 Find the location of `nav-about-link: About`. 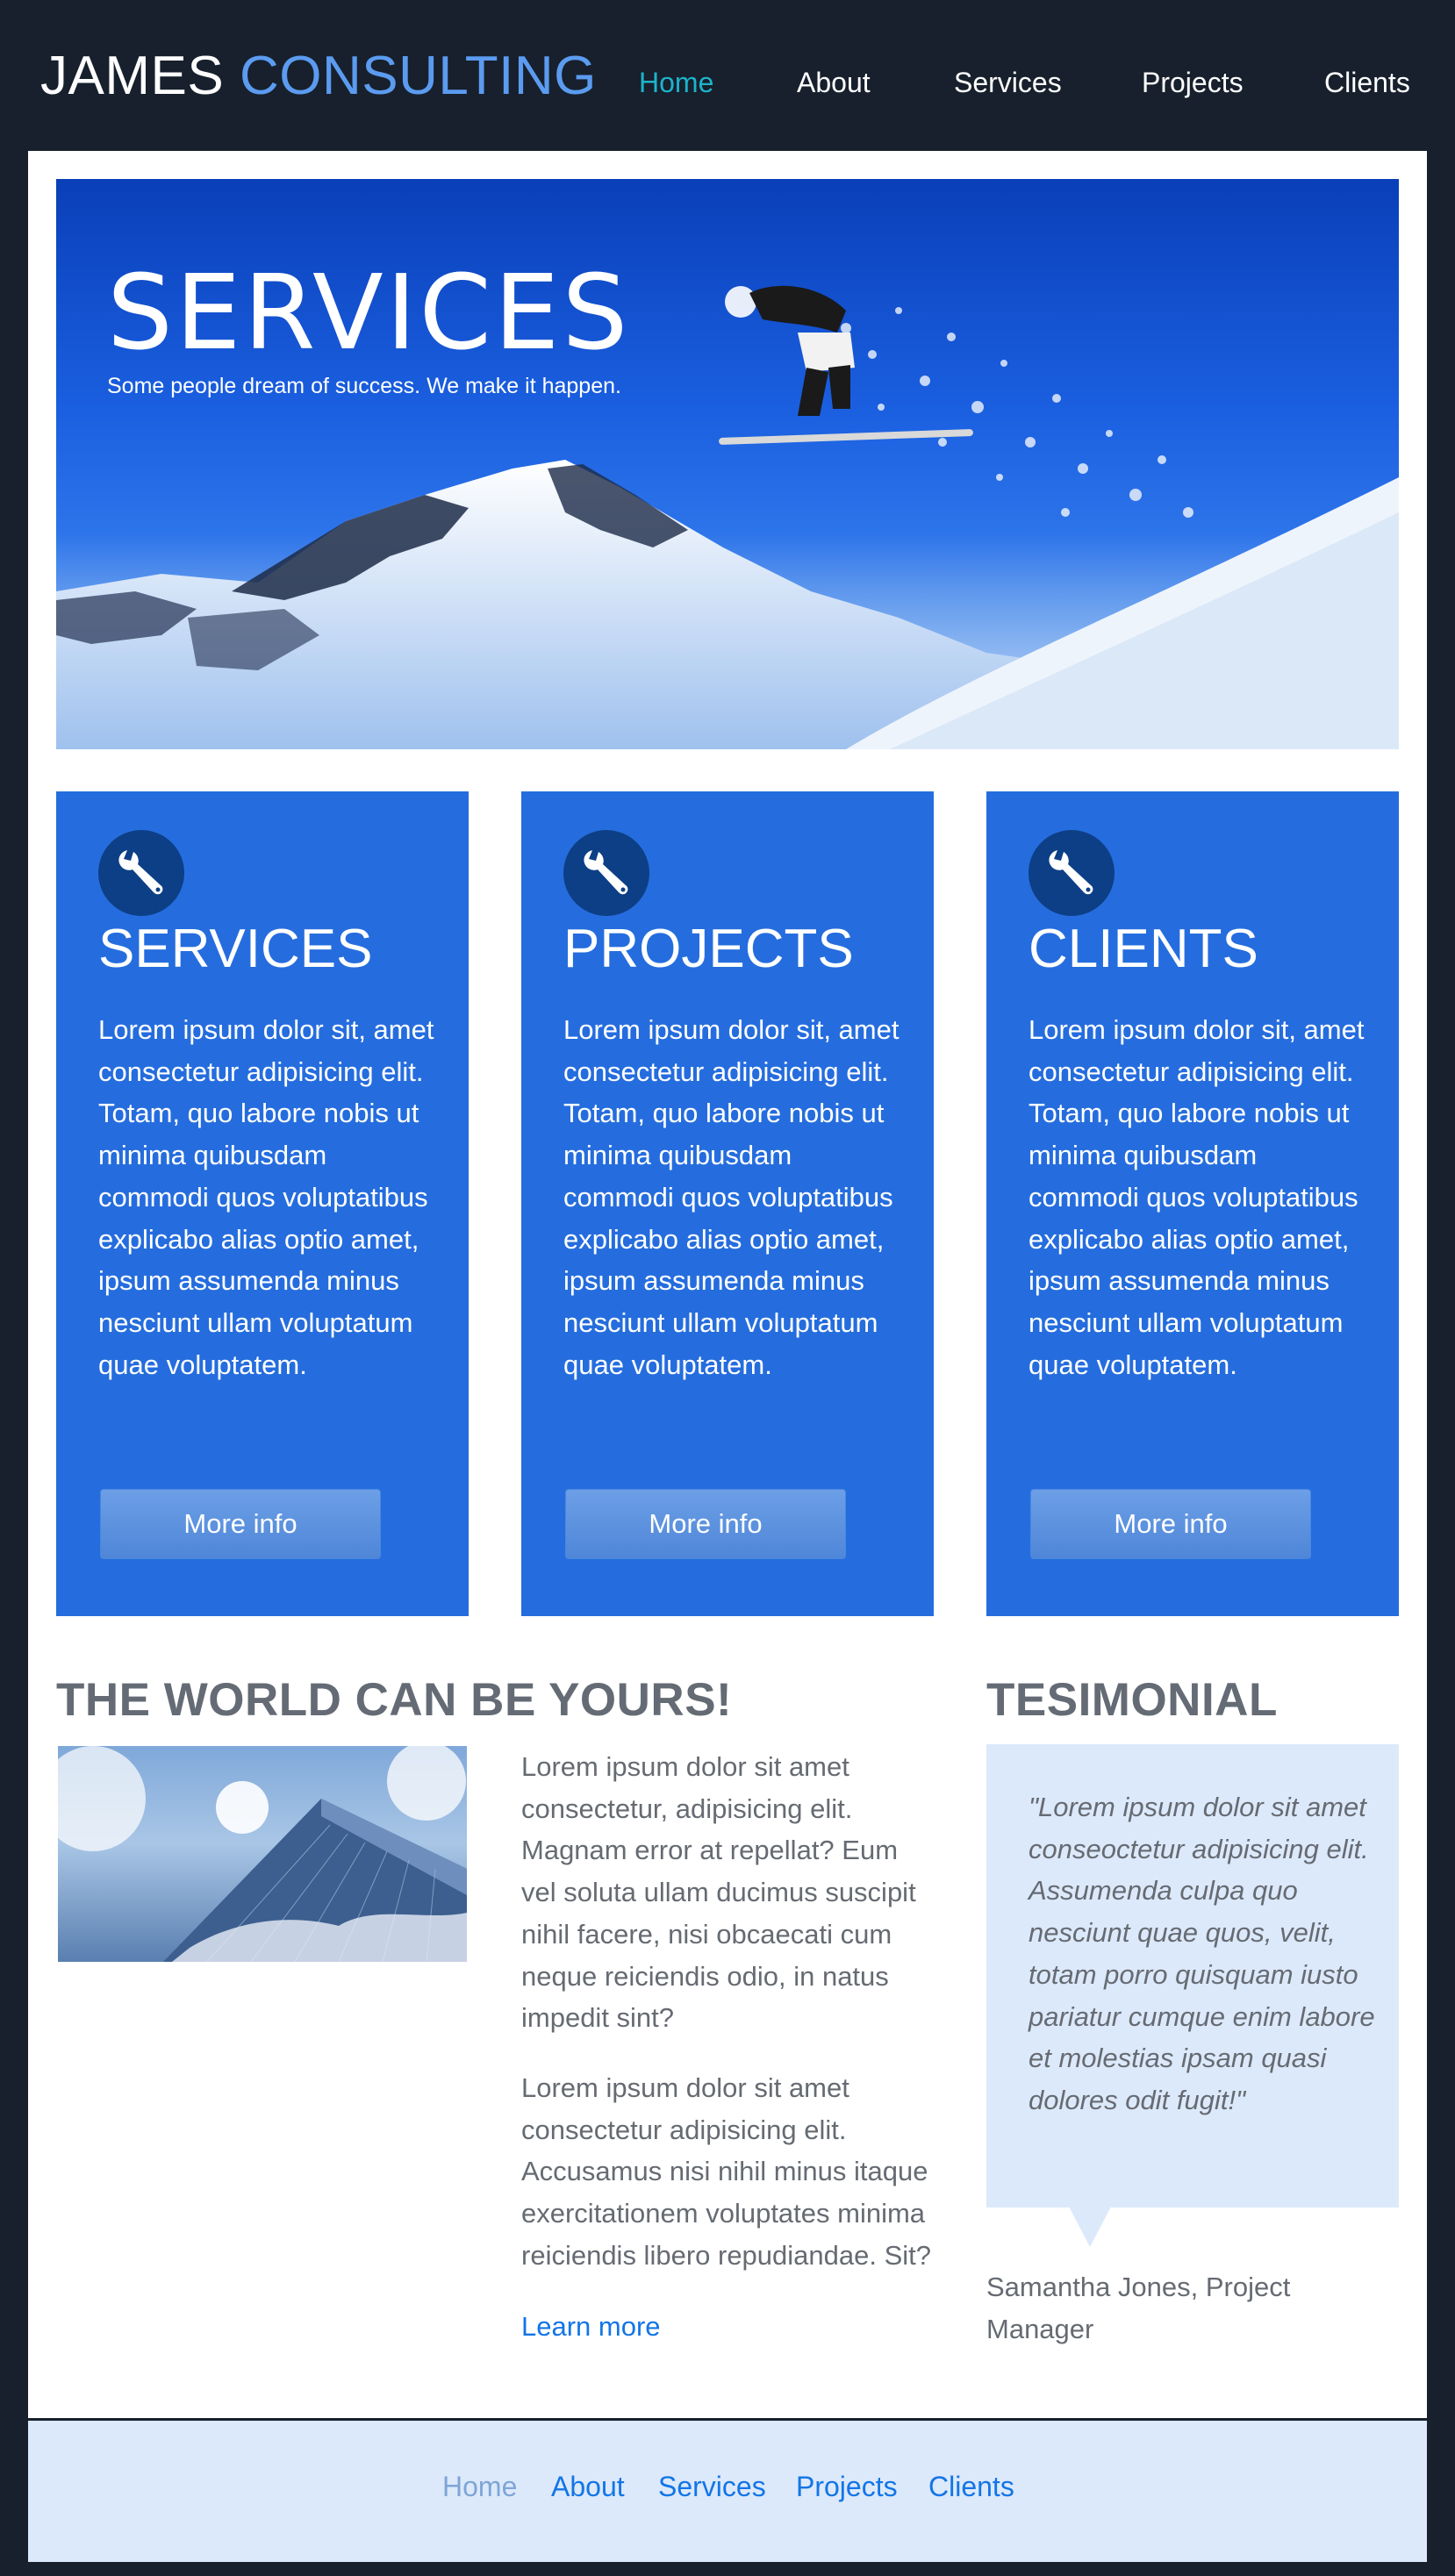

nav-about-link: About is located at coordinates (834, 82).